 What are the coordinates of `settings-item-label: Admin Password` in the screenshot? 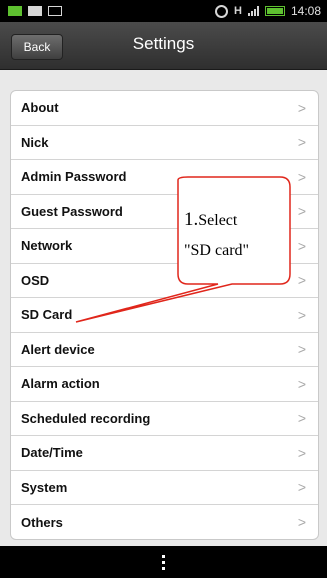 It's located at (74, 177).